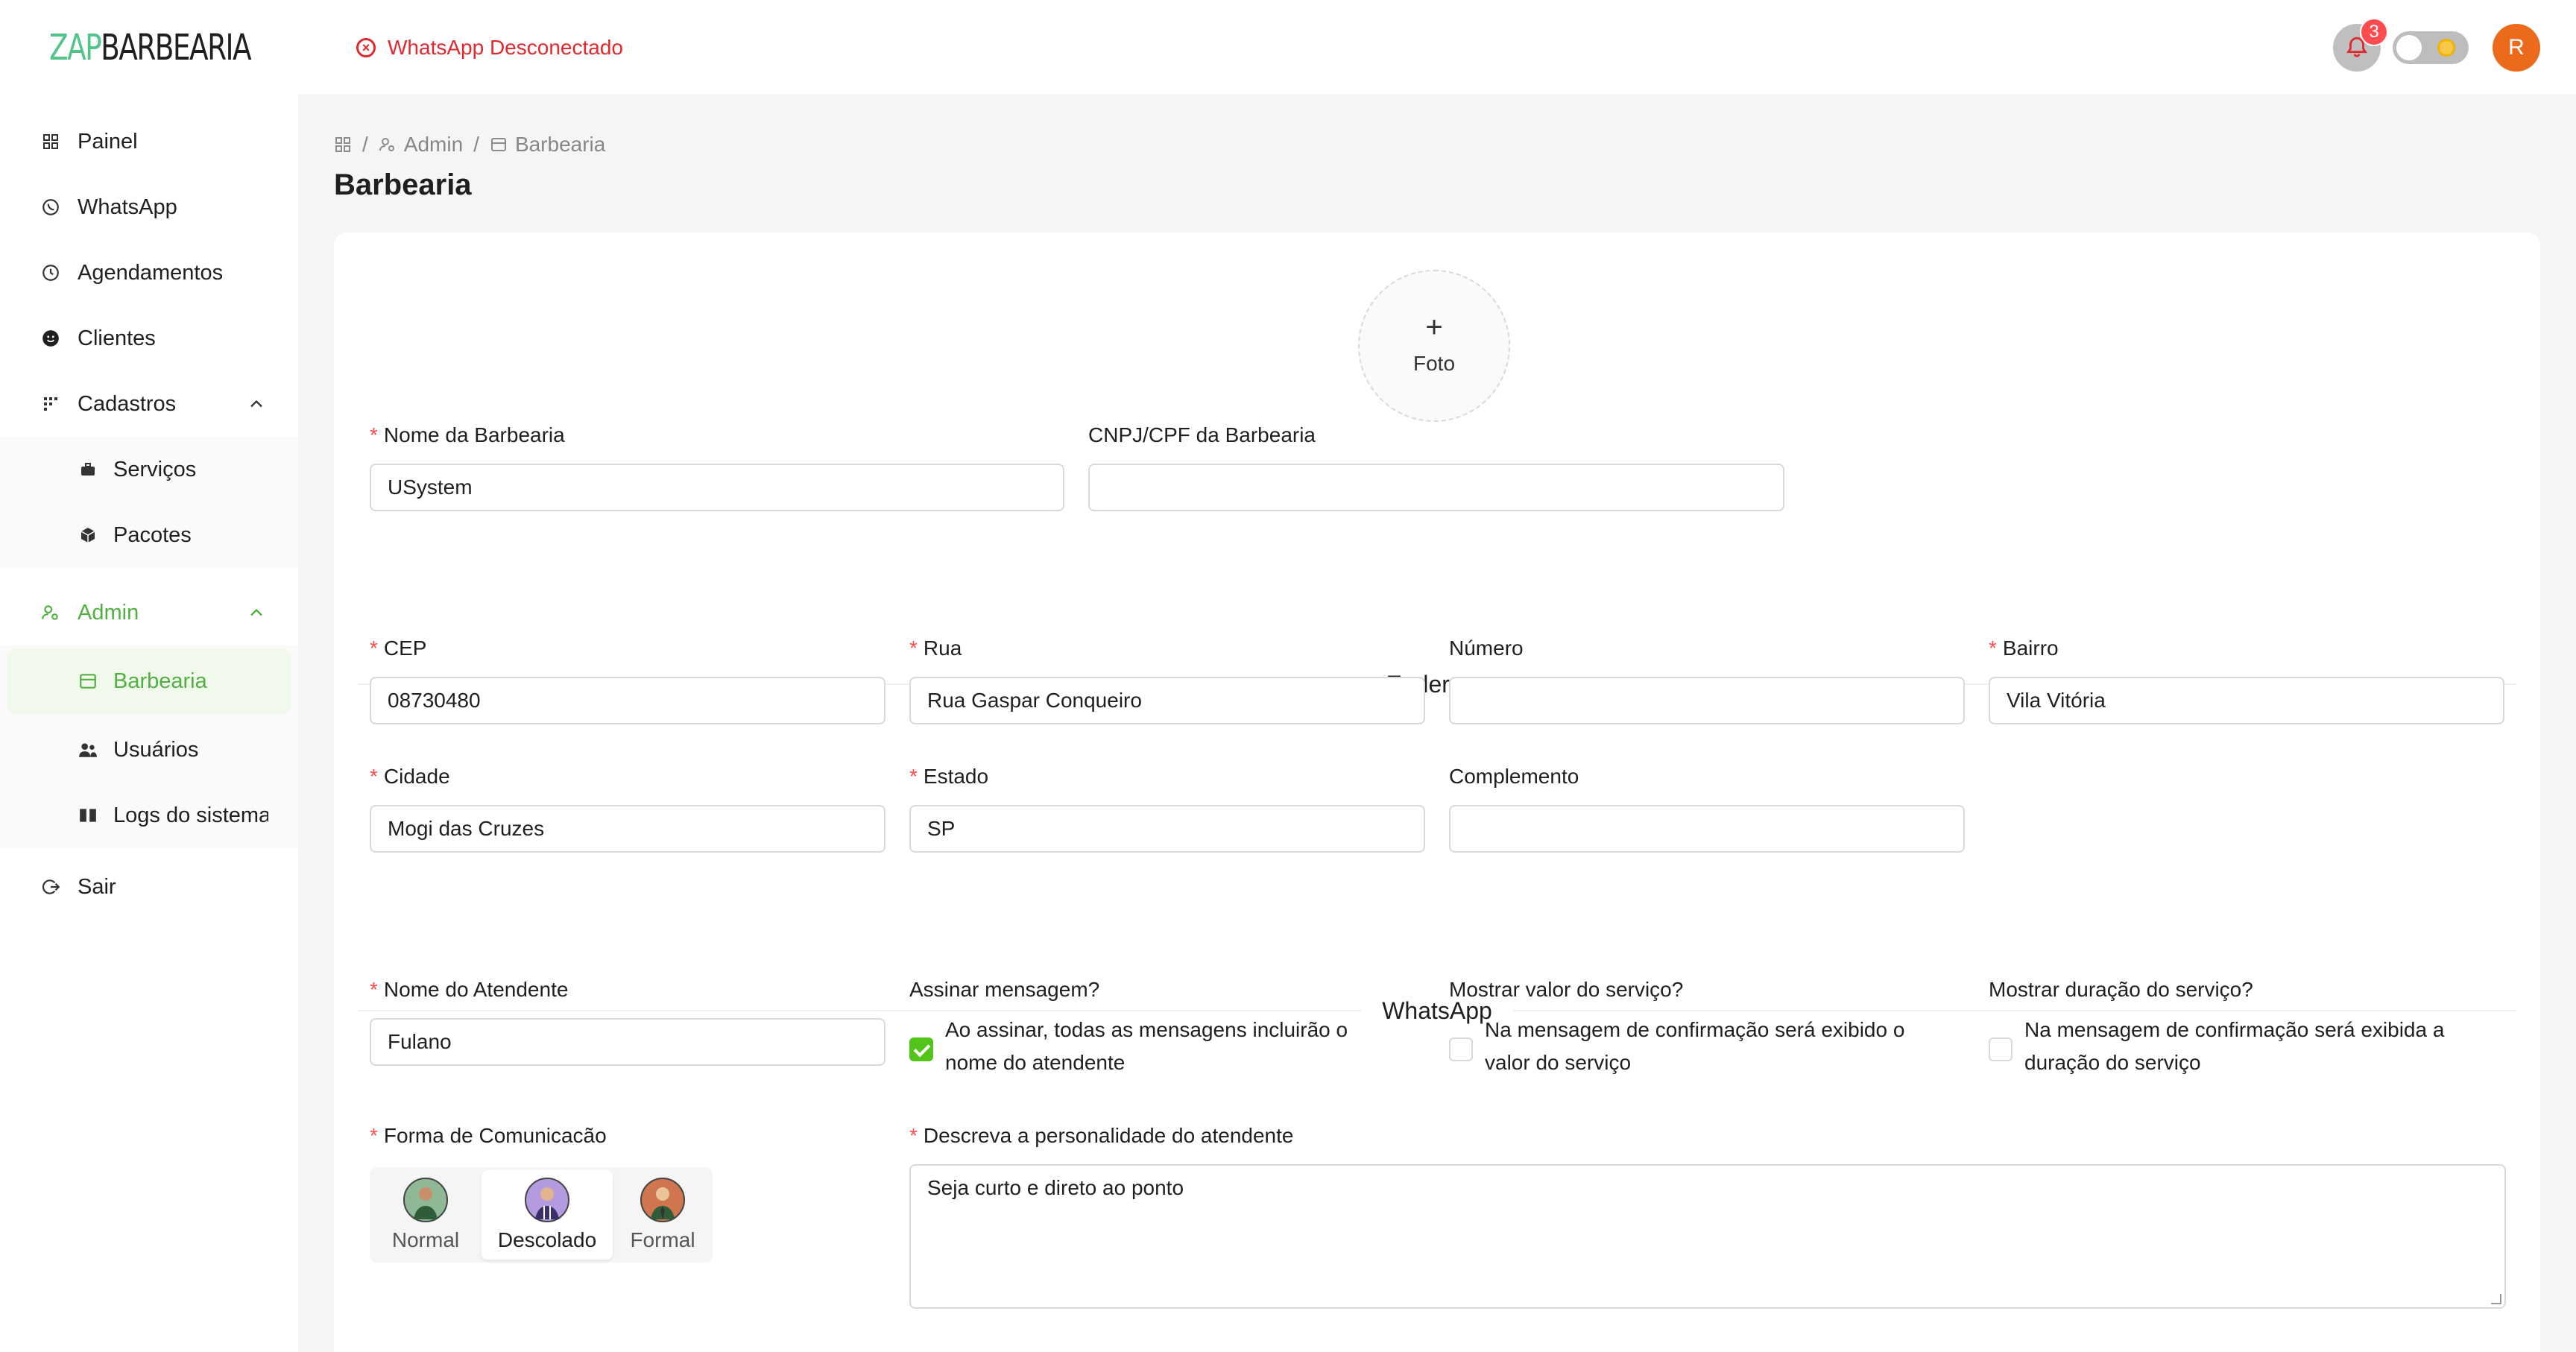 This screenshot has width=2576, height=1352. What do you see at coordinates (1514, 776) in the screenshot?
I see `complement-label: Complemento` at bounding box center [1514, 776].